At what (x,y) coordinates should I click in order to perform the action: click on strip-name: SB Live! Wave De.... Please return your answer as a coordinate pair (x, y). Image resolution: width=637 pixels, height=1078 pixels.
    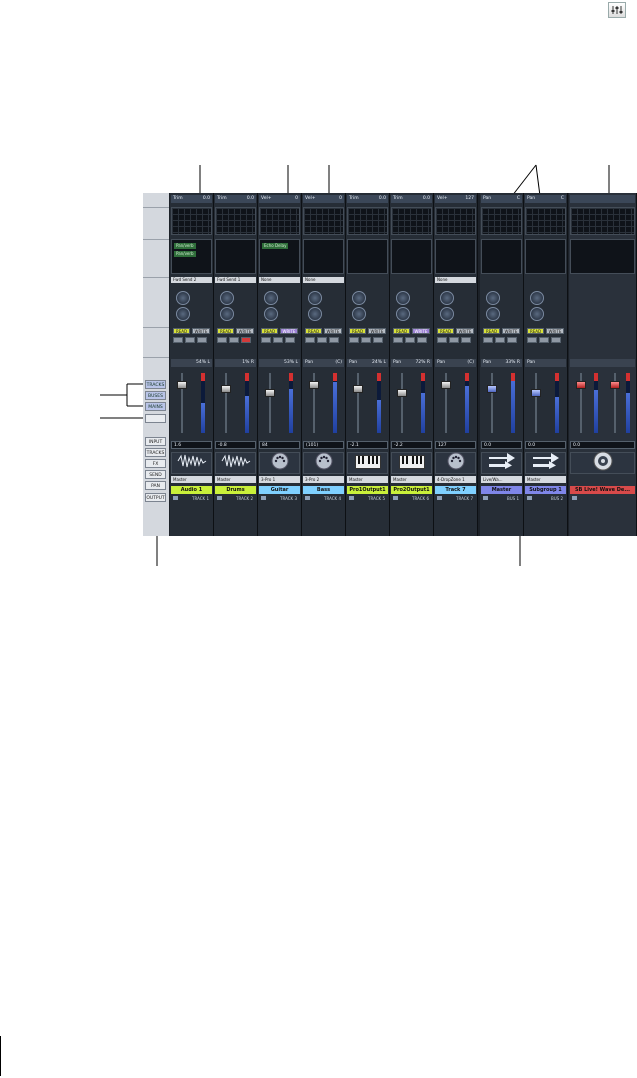
    Looking at the image, I should click on (602, 490).